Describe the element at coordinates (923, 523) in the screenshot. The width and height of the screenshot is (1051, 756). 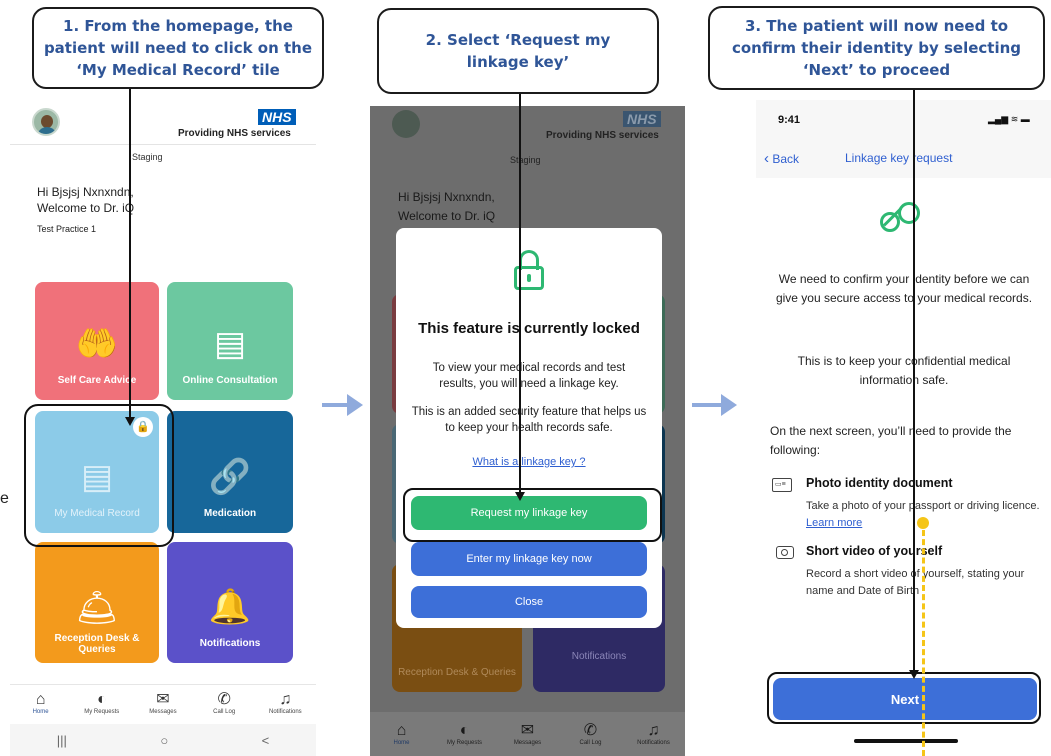
I see `touch-dot` at that location.